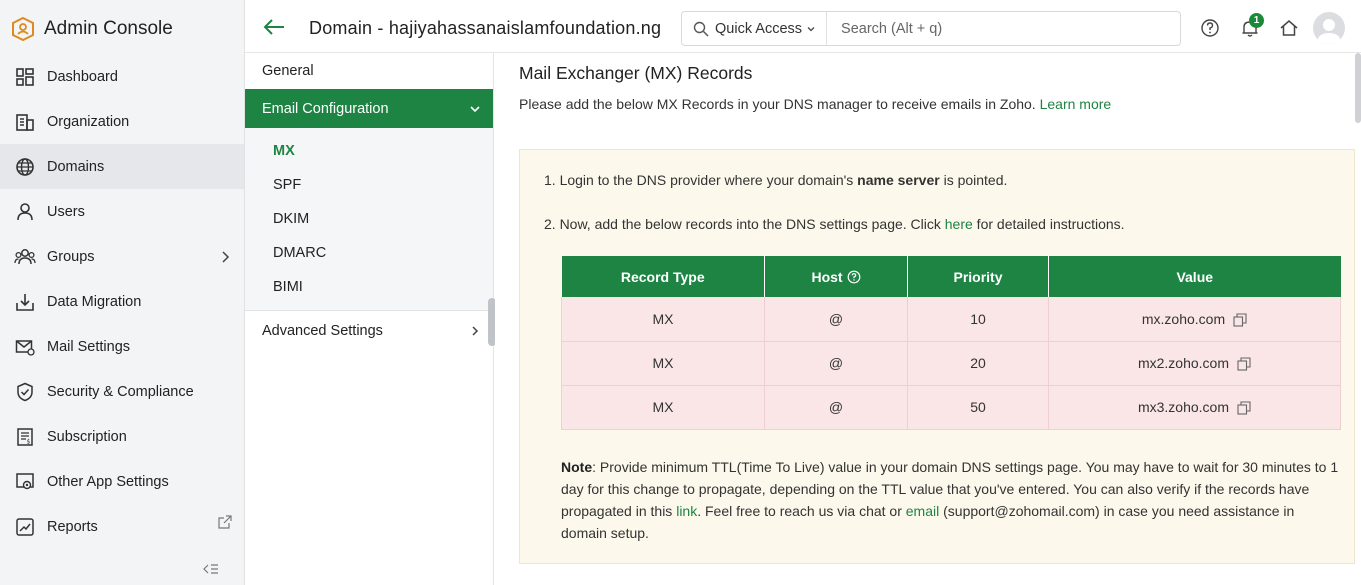 This screenshot has width=1361, height=585. Describe the element at coordinates (87, 436) in the screenshot. I see `sidebar-item-label: Subscription` at that location.